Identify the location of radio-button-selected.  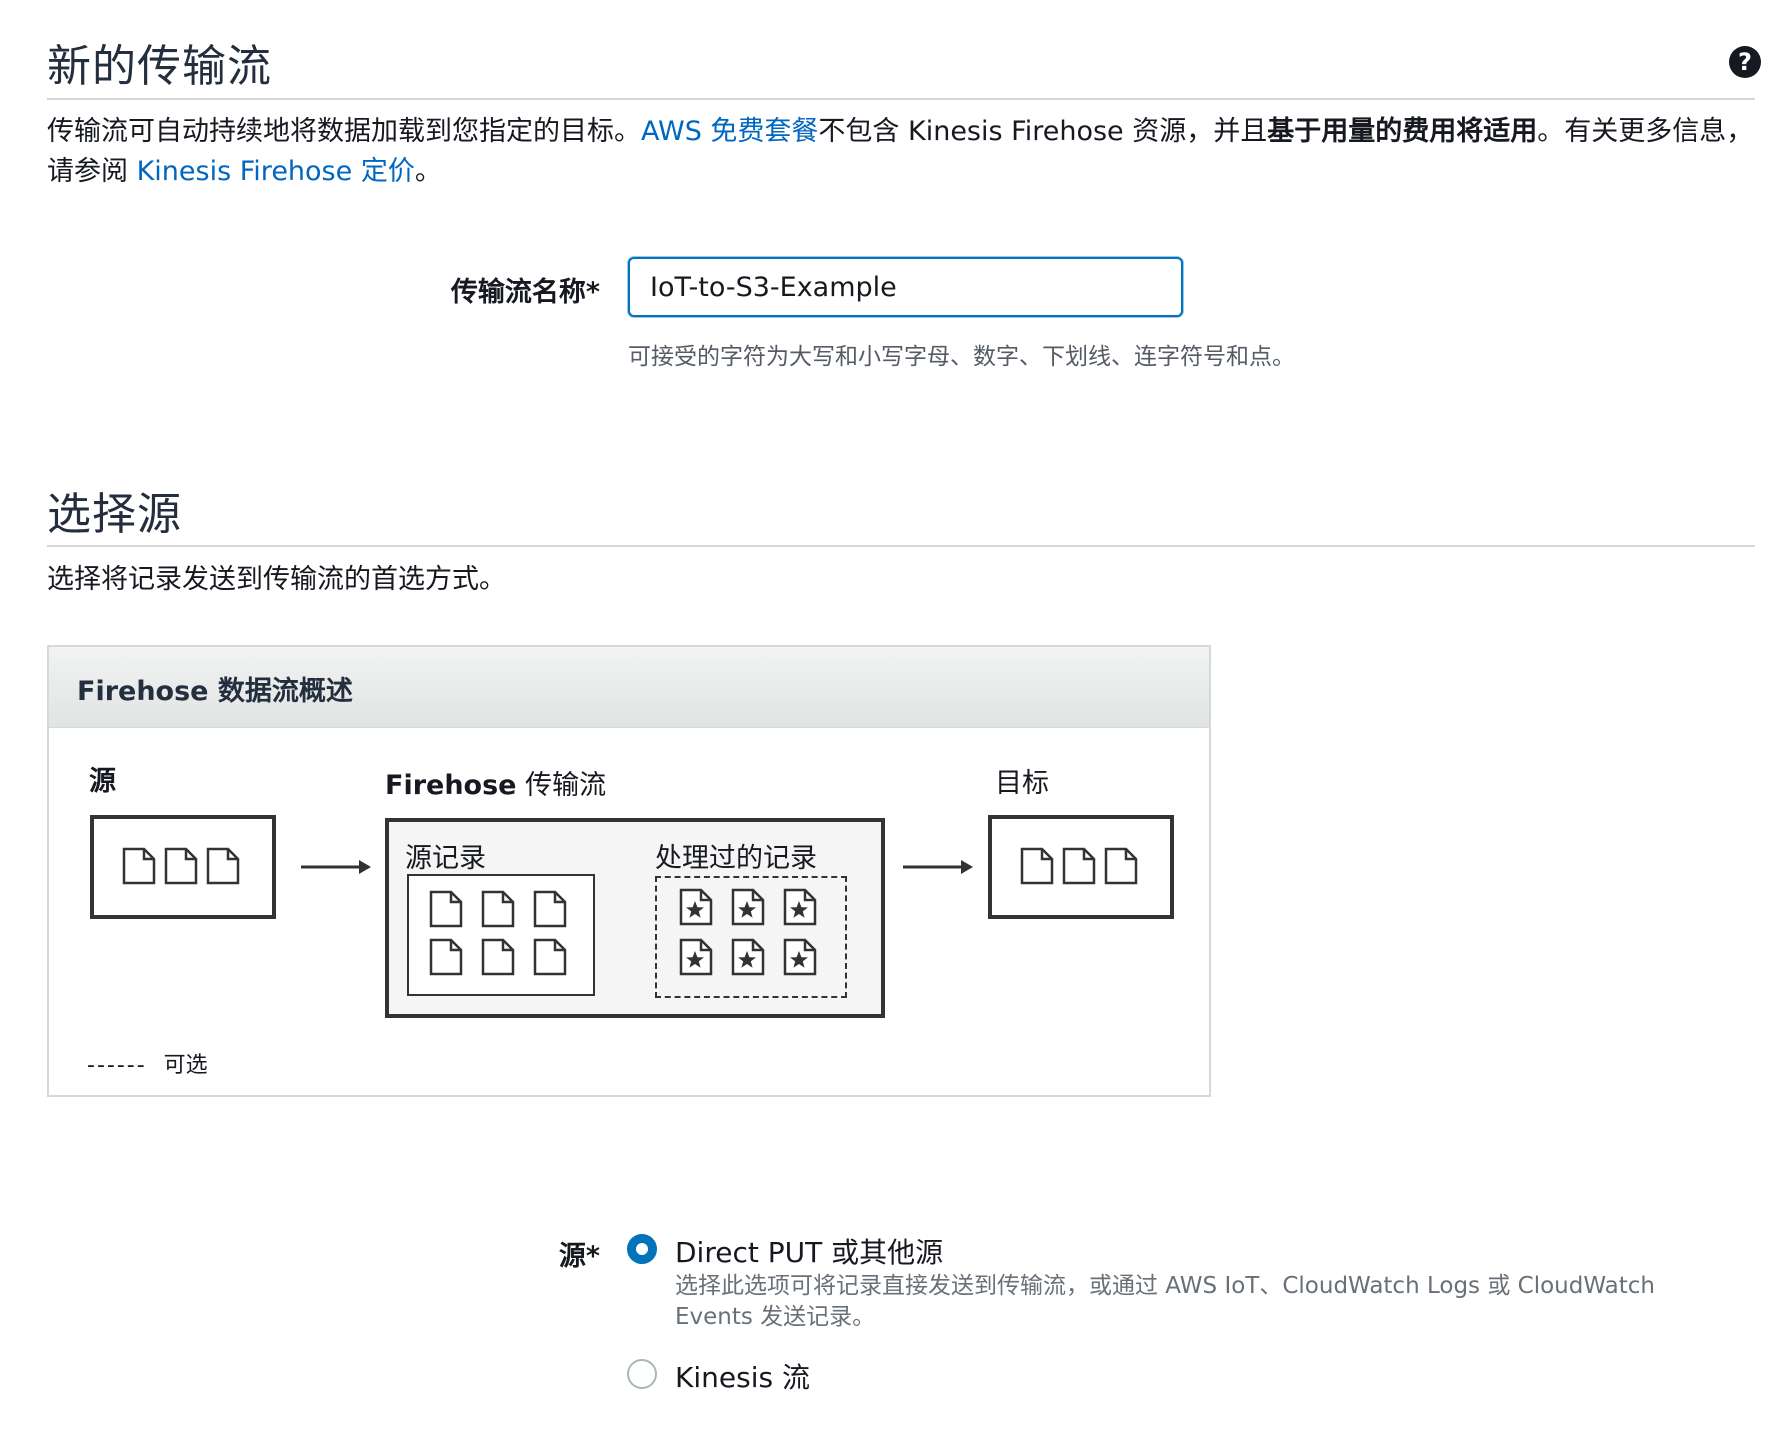
(642, 1249).